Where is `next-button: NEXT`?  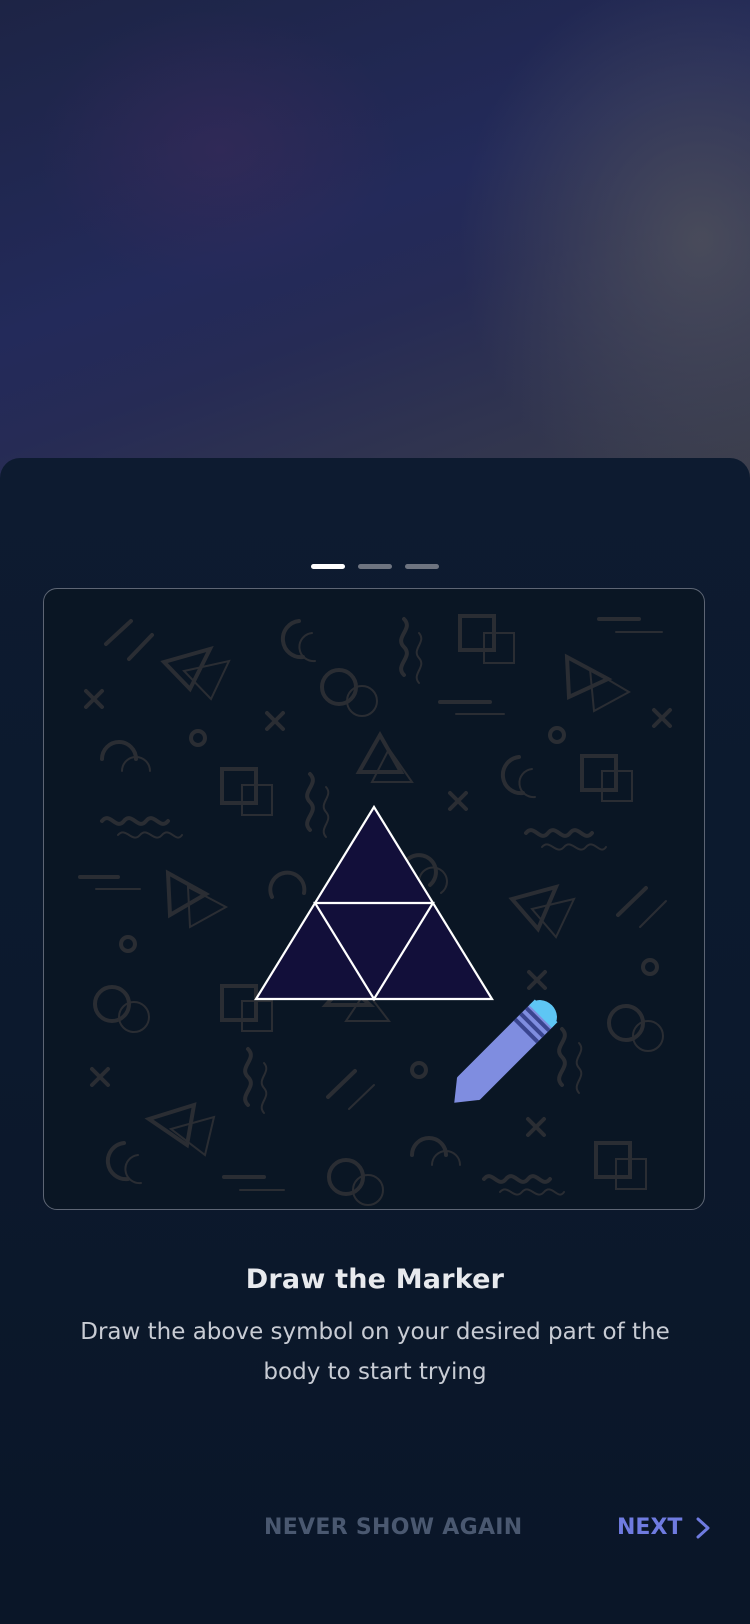
next-button: NEXT is located at coordinates (663, 1528).